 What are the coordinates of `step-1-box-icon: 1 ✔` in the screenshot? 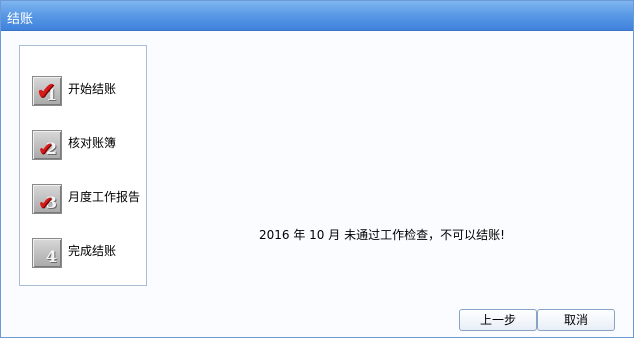 It's located at (47, 91).